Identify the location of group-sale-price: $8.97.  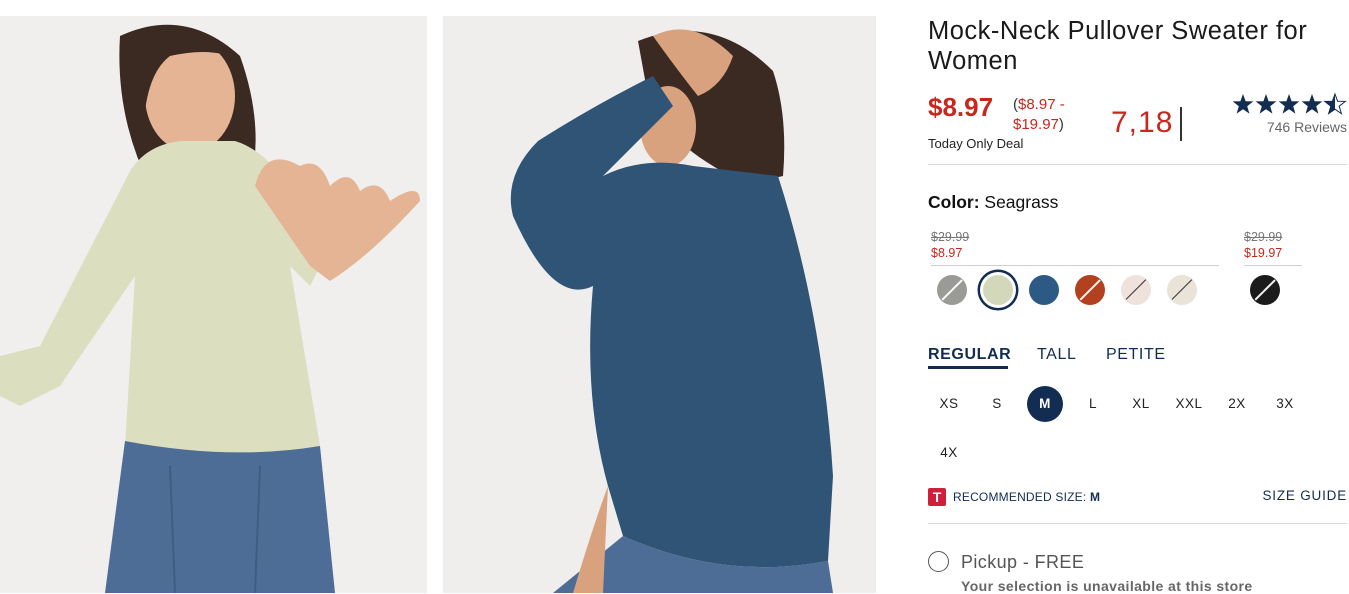
(947, 253).